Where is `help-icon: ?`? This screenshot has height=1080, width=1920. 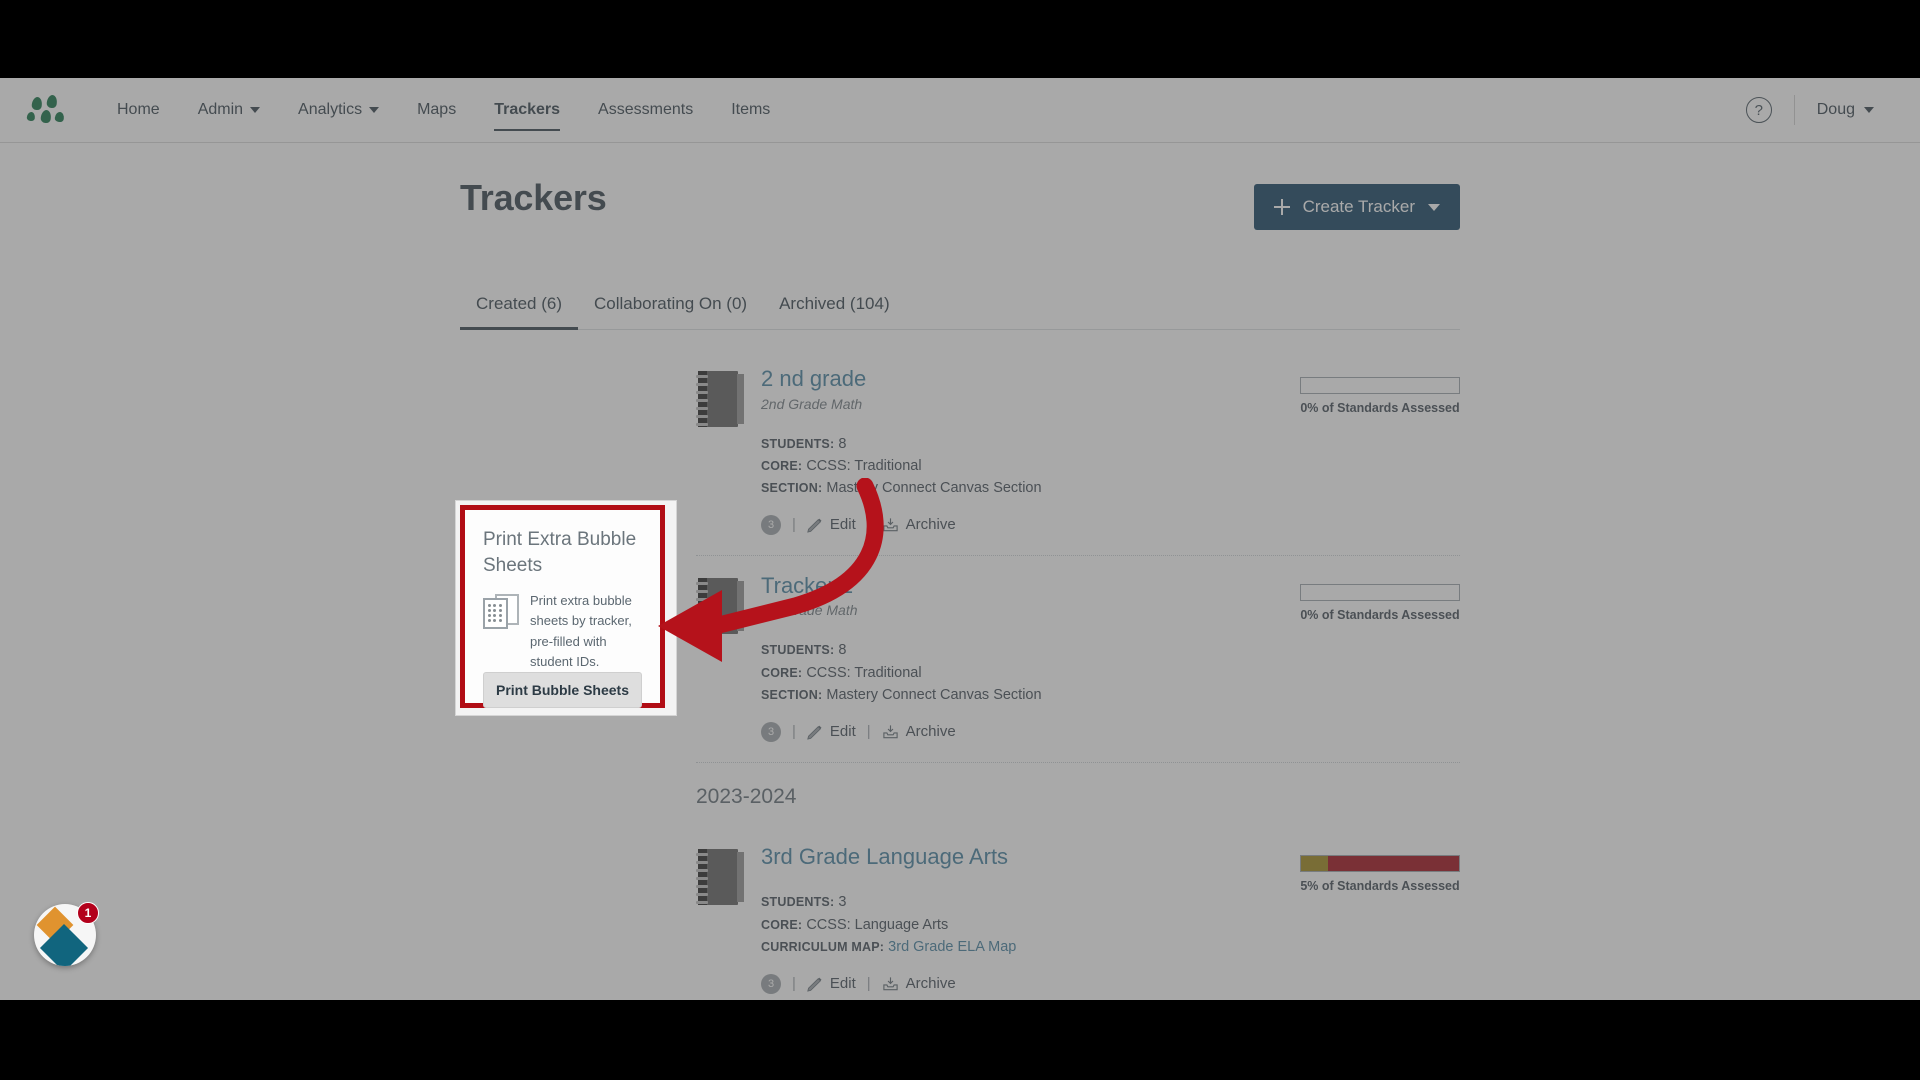 help-icon: ? is located at coordinates (1758, 110).